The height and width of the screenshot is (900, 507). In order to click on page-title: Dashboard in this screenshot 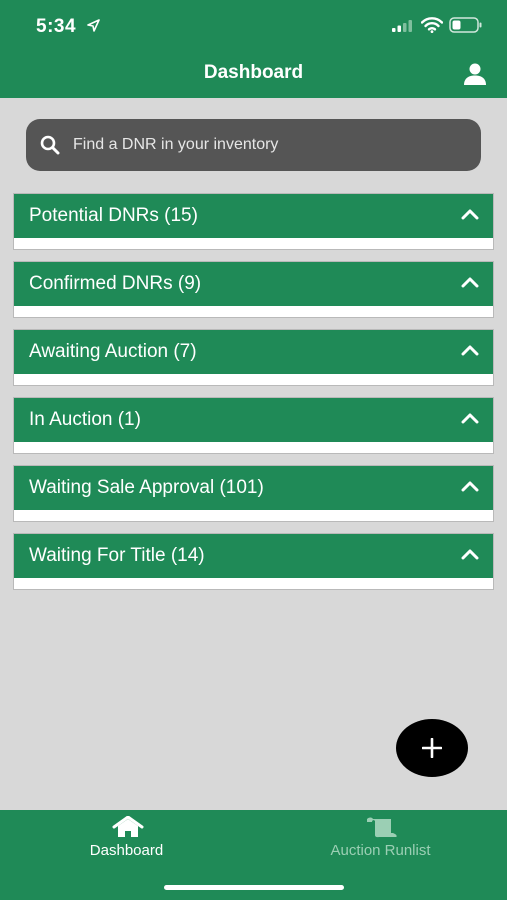, I will do `click(253, 72)`.